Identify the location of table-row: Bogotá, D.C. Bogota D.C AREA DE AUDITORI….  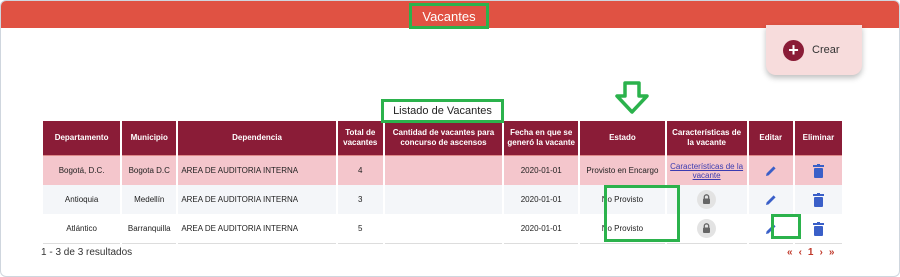
(442, 170).